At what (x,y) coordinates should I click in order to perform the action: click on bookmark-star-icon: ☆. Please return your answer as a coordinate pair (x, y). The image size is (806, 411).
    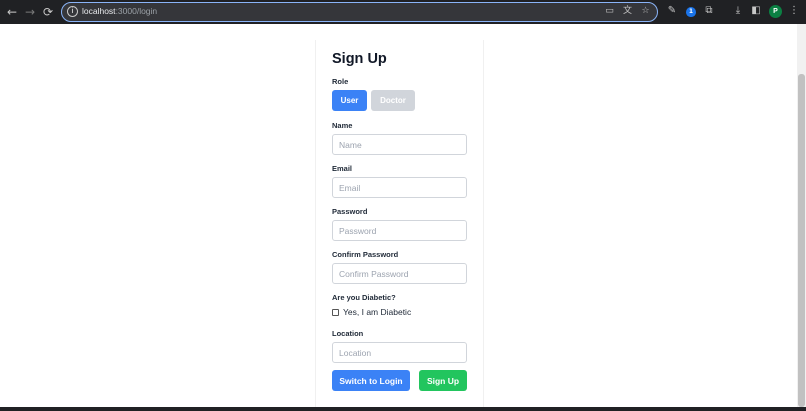
    Looking at the image, I should click on (645, 11).